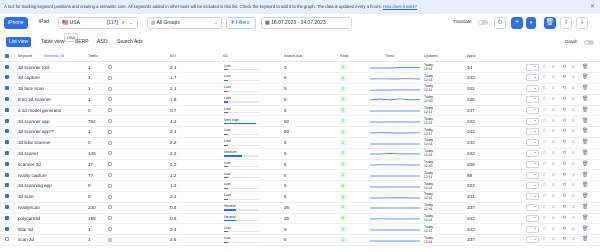 The height and width of the screenshot is (252, 600). I want to click on col-rank: Rank, so click(344, 56).